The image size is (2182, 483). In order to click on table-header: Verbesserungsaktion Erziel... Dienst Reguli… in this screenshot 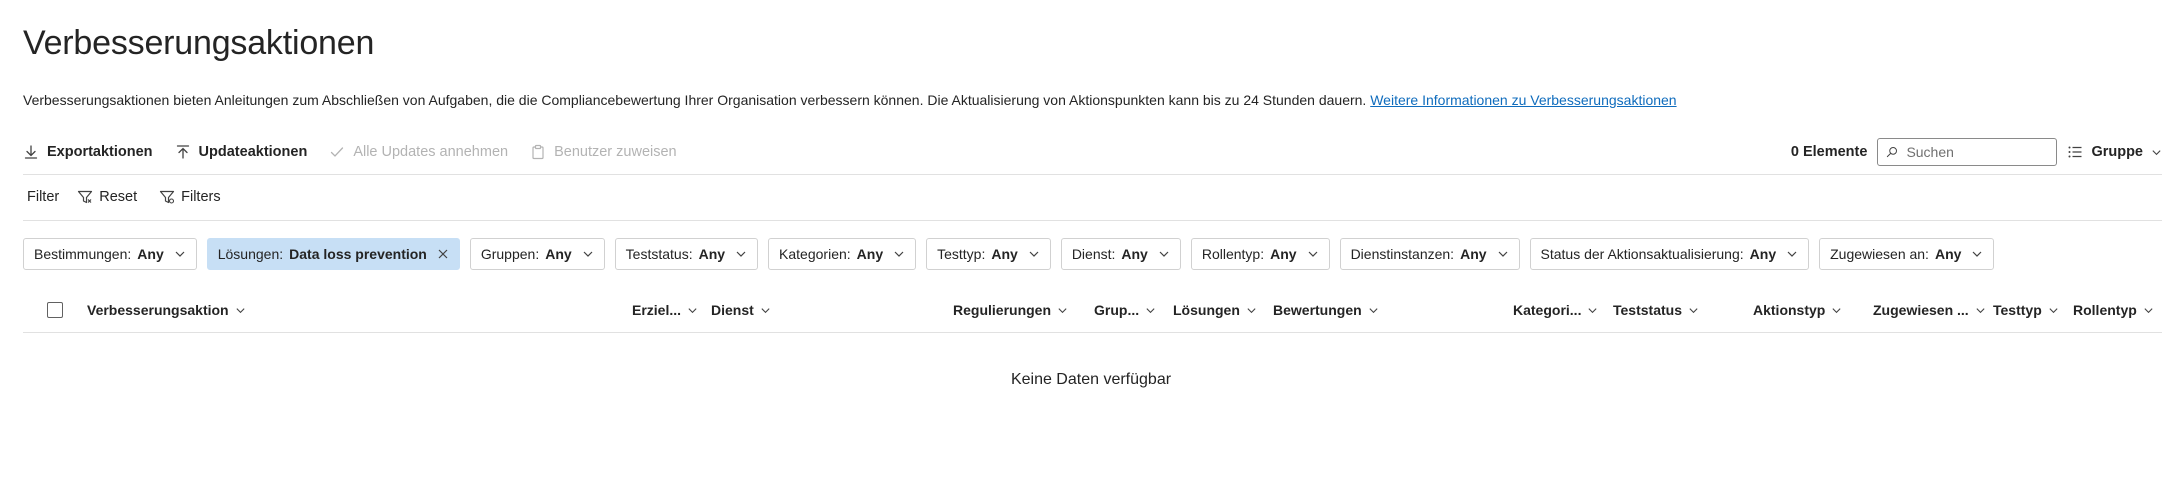, I will do `click(1092, 310)`.